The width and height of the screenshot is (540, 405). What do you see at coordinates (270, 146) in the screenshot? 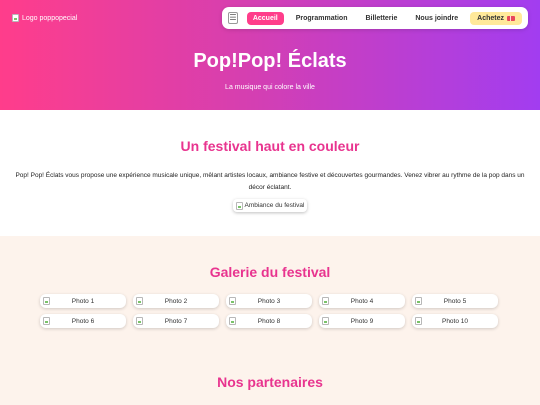
I see `intro-title: Un festival haut en couleur` at bounding box center [270, 146].